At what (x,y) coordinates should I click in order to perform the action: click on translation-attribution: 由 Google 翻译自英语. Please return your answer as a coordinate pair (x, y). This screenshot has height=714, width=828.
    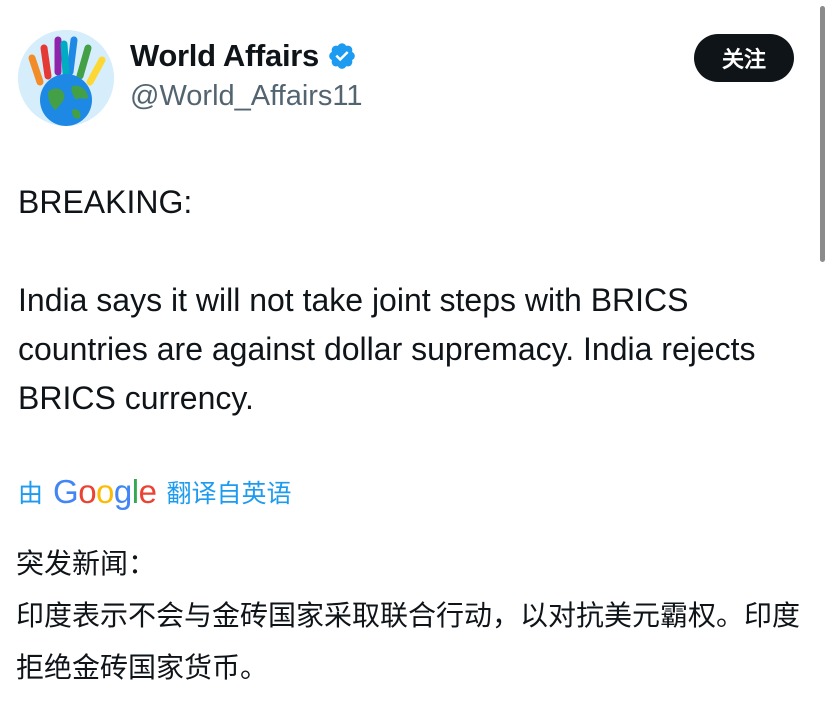
    Looking at the image, I should click on (154, 492).